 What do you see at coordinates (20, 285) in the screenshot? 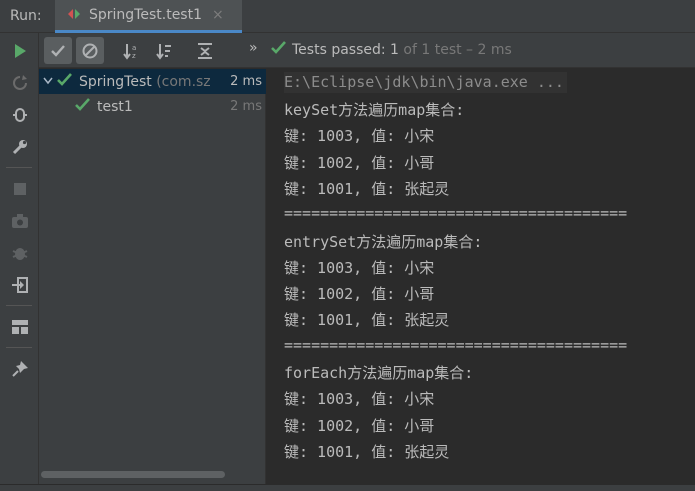
I see `exit-icon` at bounding box center [20, 285].